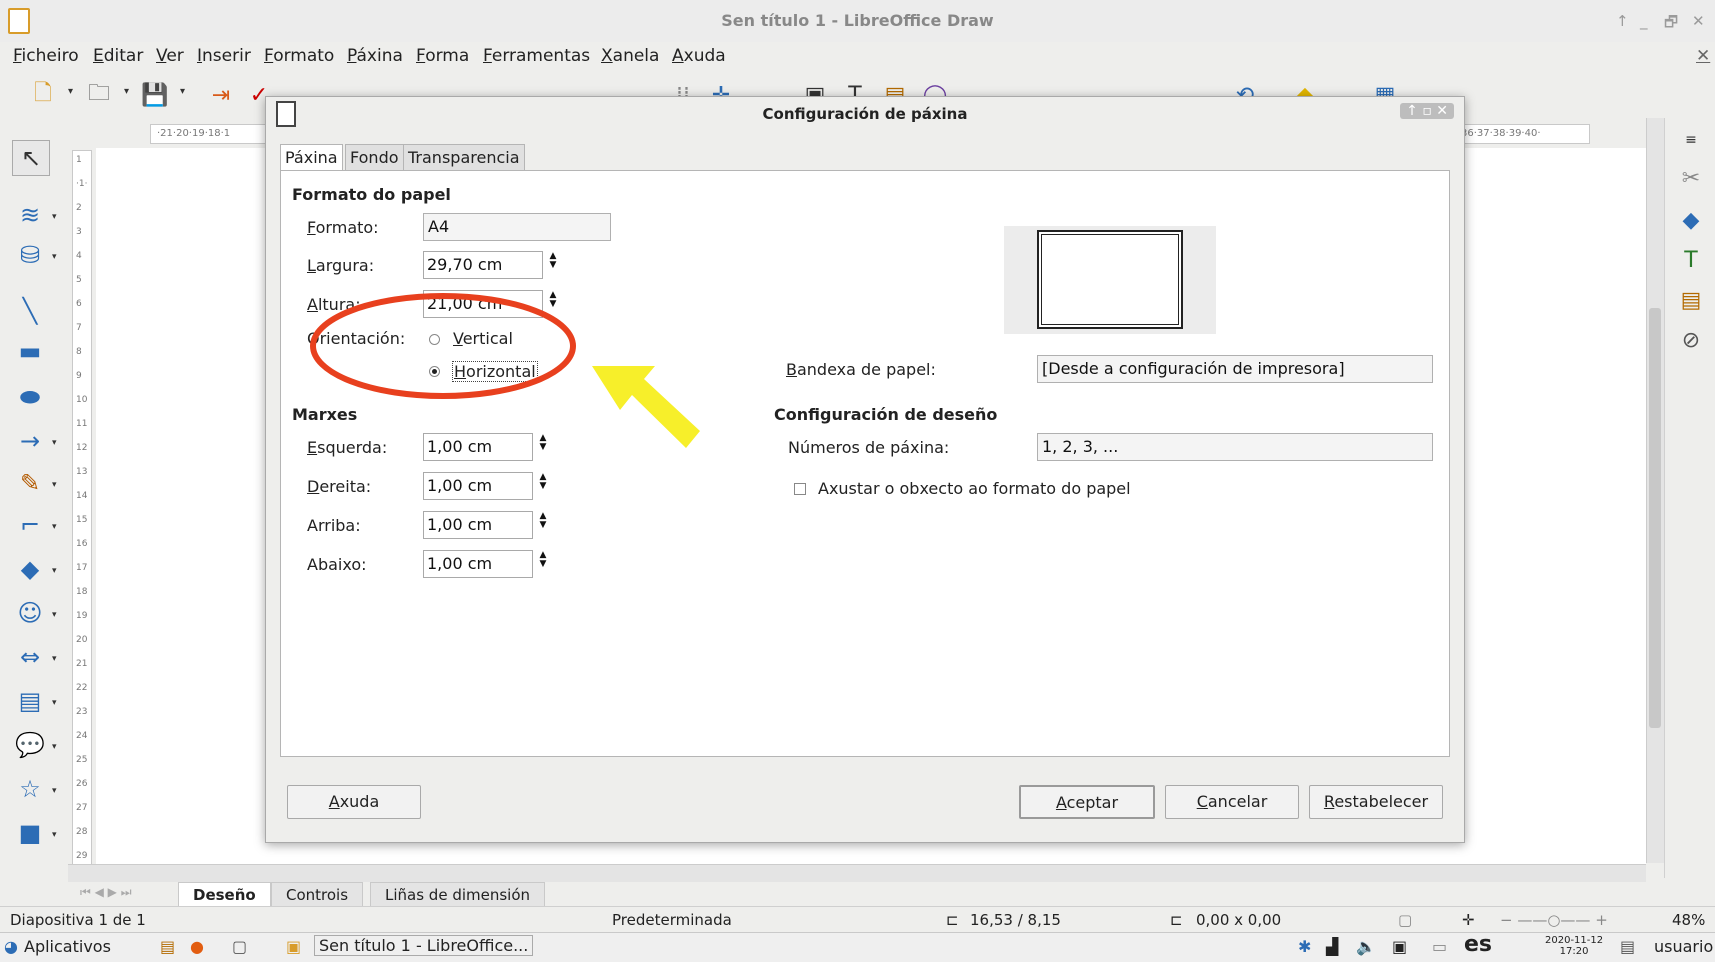 The image size is (1715, 962). What do you see at coordinates (1688, 920) in the screenshot?
I see `zoom-level: 48%` at bounding box center [1688, 920].